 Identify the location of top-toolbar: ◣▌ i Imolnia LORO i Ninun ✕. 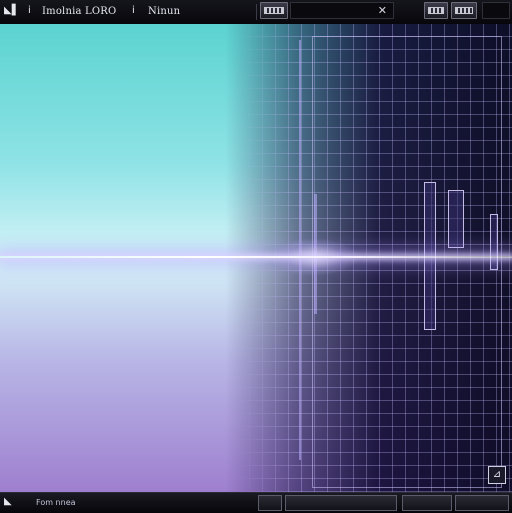
(256, 12).